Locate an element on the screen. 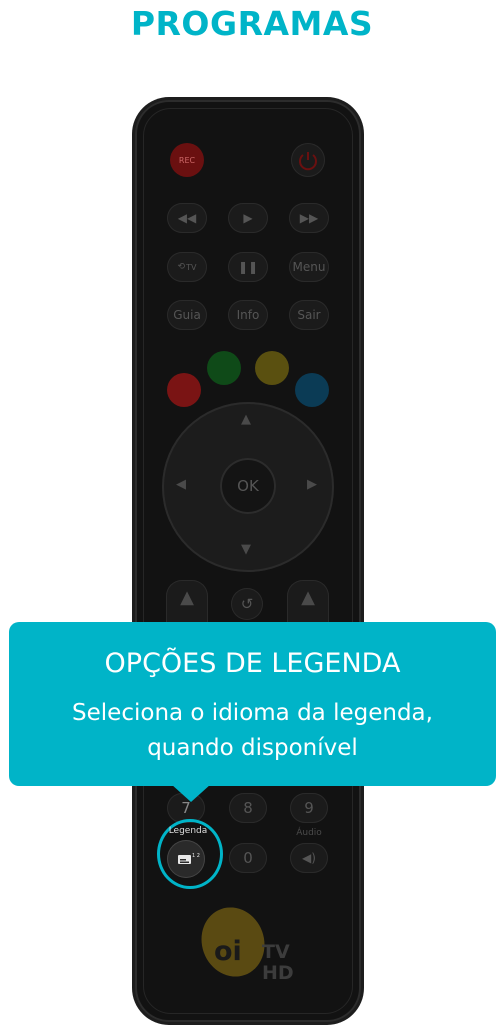 Image resolution: width=504 pixels, height=1034 pixels. page-title: PROGRAMAS is located at coordinates (252, 23).